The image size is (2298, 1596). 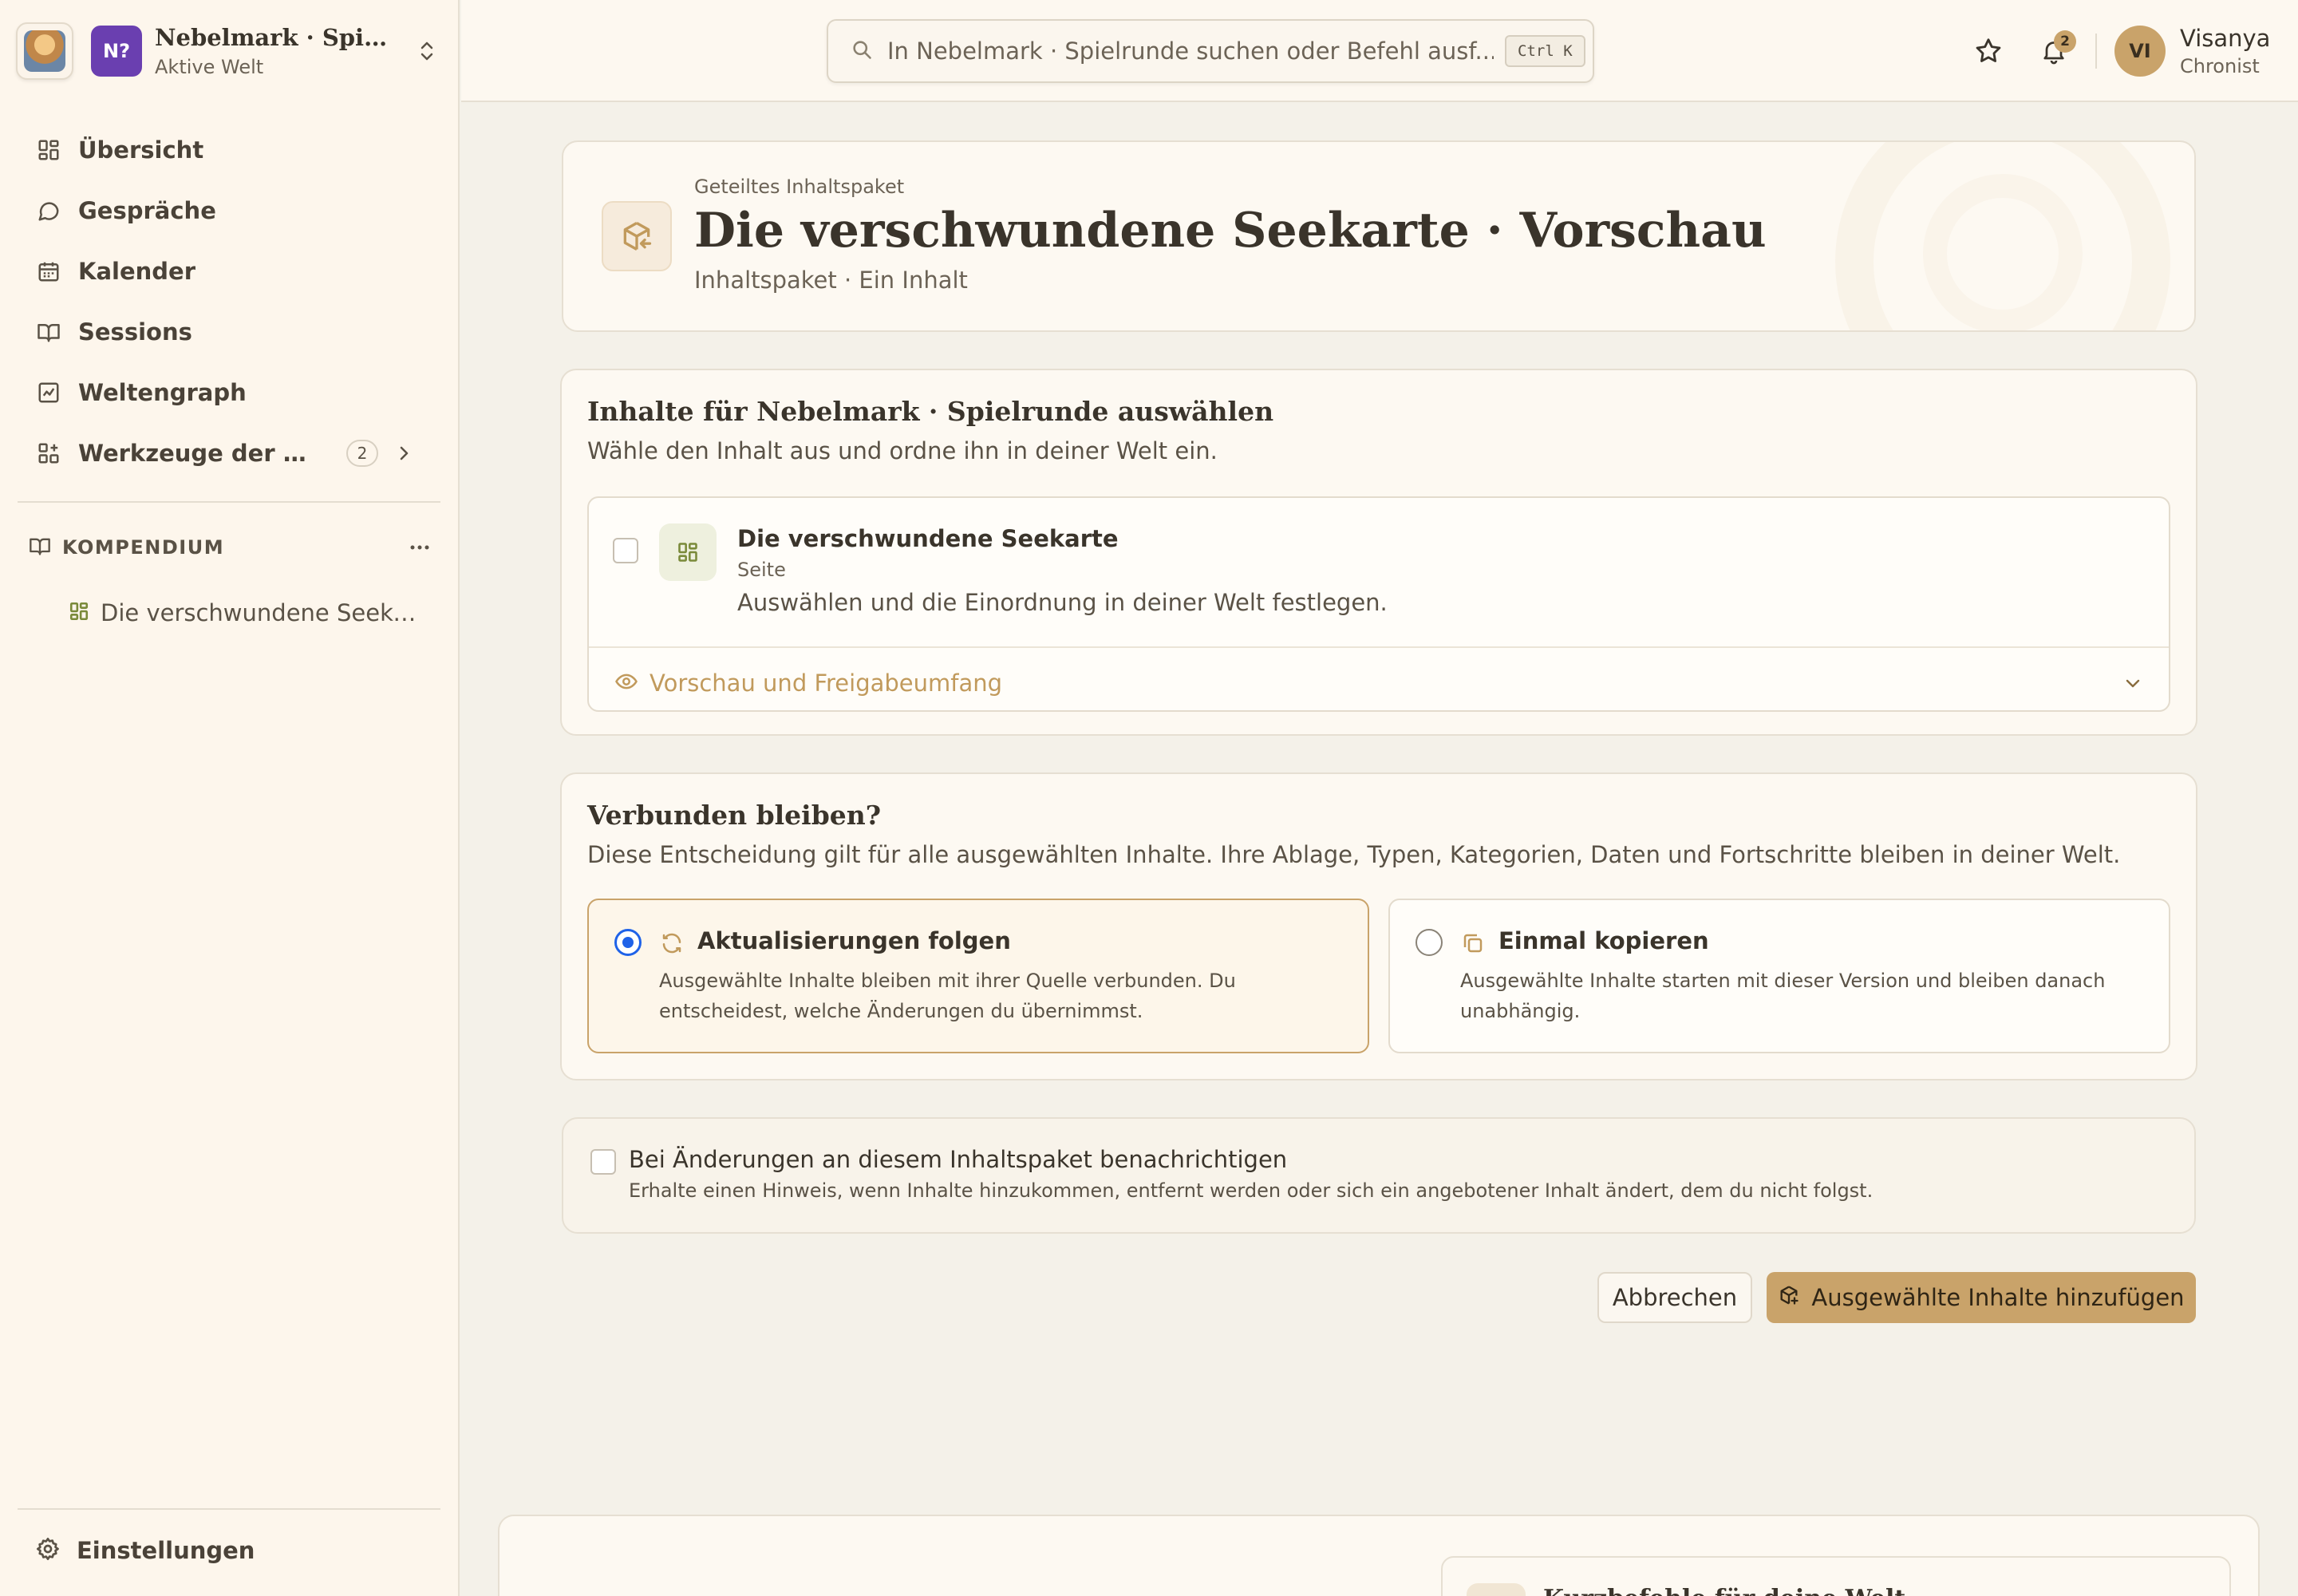 I want to click on eye-icon, so click(x=626, y=683).